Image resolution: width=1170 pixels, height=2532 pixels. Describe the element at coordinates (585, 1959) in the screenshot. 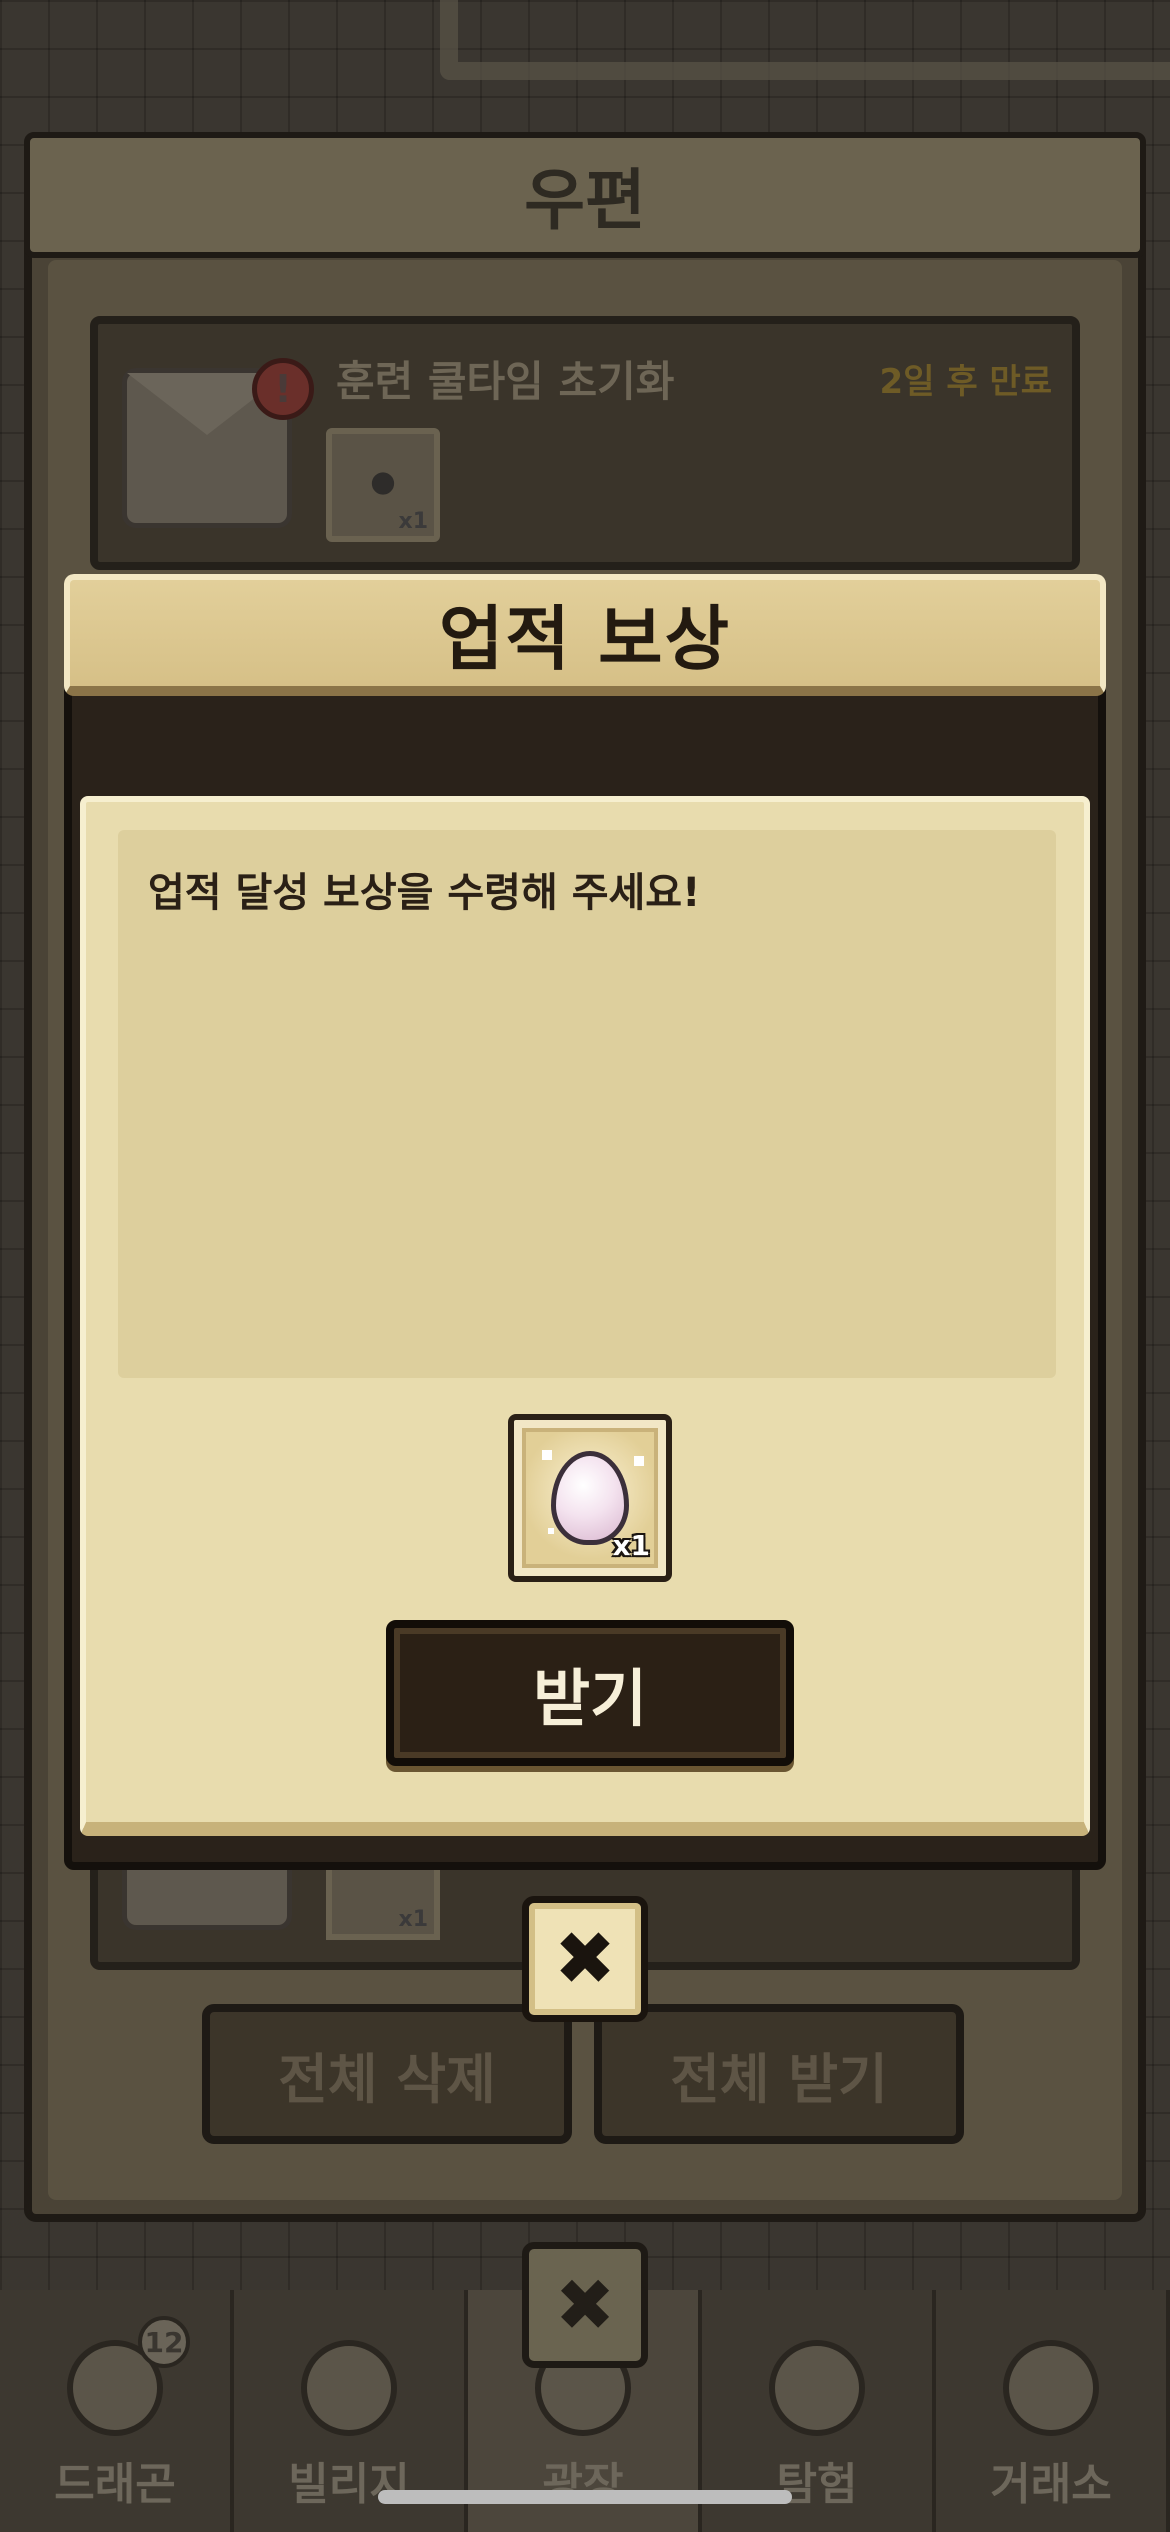

I see `popup-close-button: ✖` at that location.